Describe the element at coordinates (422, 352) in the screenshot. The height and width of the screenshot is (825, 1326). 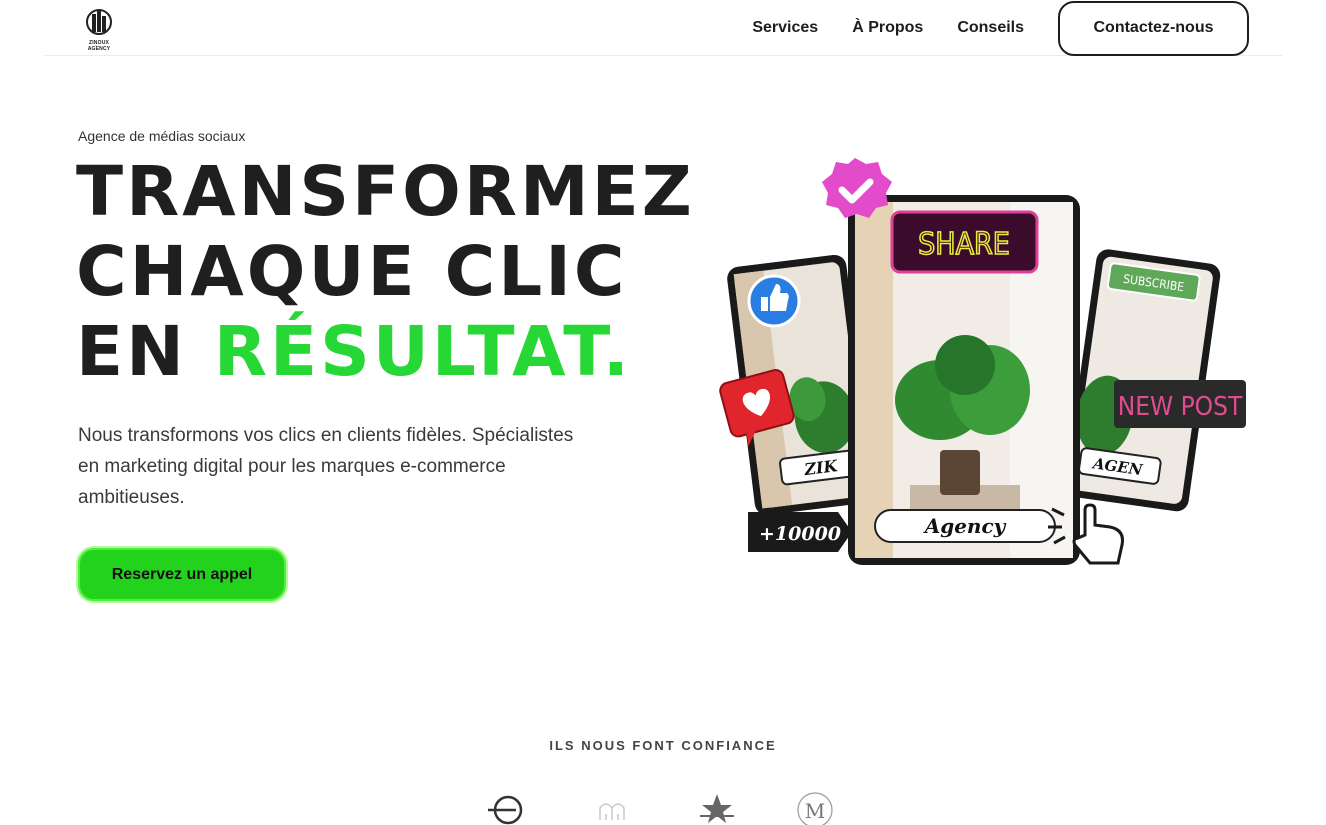
I see `headline-accent: RÉSULTAT.` at that location.